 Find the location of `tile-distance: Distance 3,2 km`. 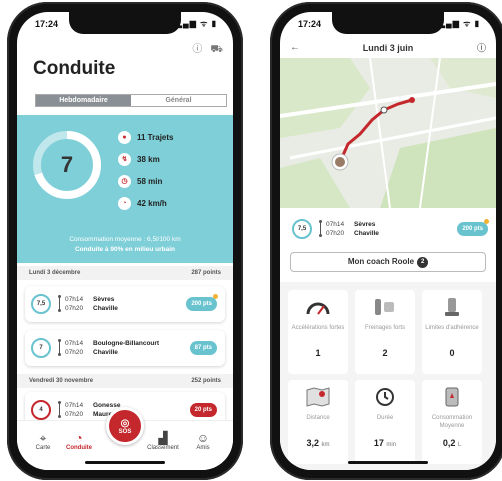

tile-distance: Distance 3,2 km is located at coordinates (318, 422).